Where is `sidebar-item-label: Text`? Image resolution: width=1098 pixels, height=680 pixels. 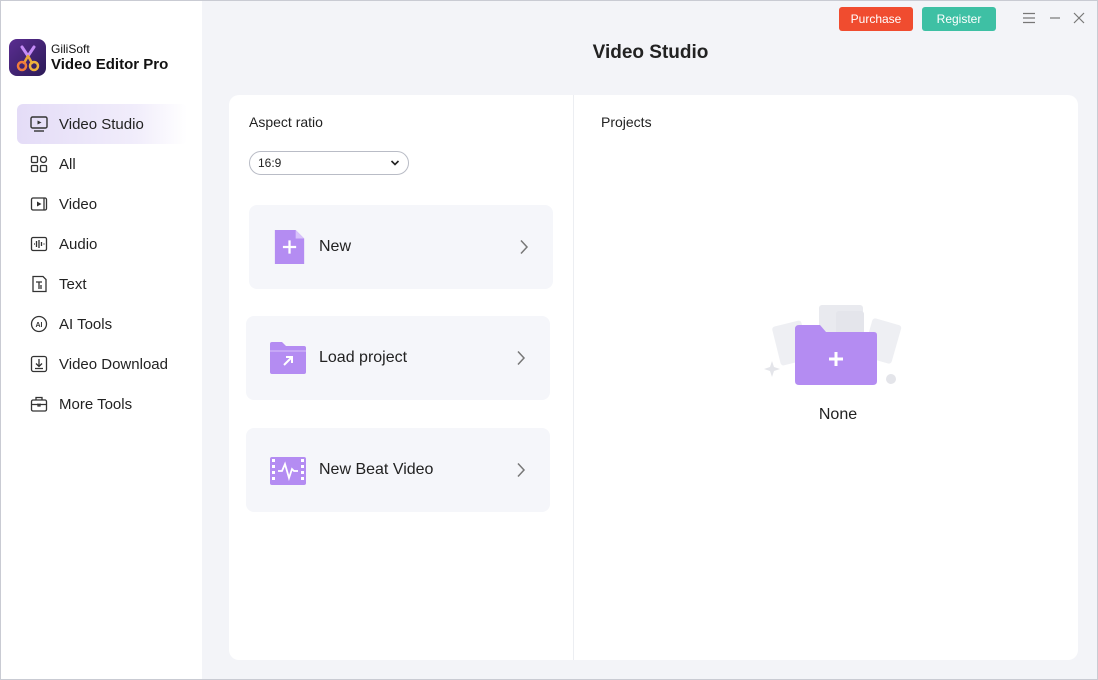
sidebar-item-label: Text is located at coordinates (73, 284).